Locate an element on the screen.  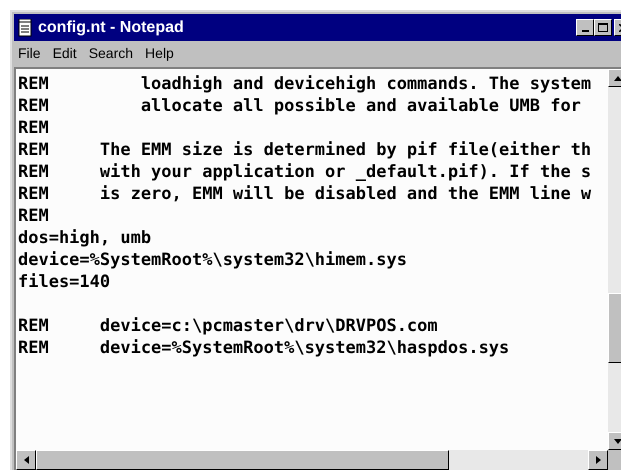
menu-item: Search is located at coordinates (111, 53).